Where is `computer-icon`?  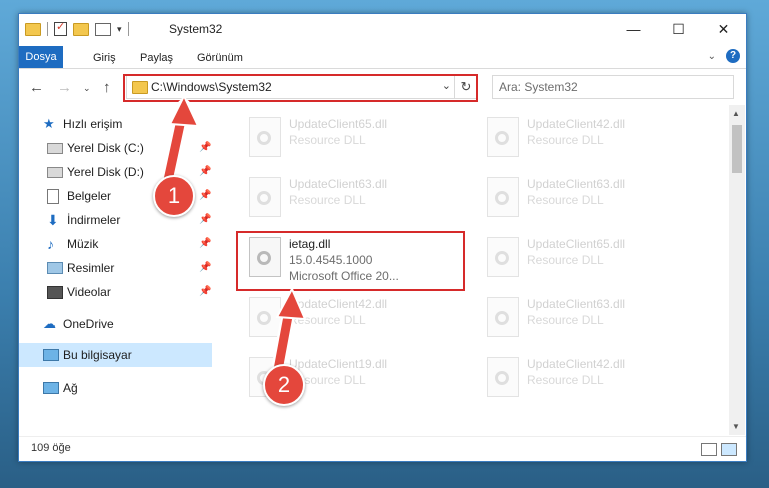 computer-icon is located at coordinates (51, 355).